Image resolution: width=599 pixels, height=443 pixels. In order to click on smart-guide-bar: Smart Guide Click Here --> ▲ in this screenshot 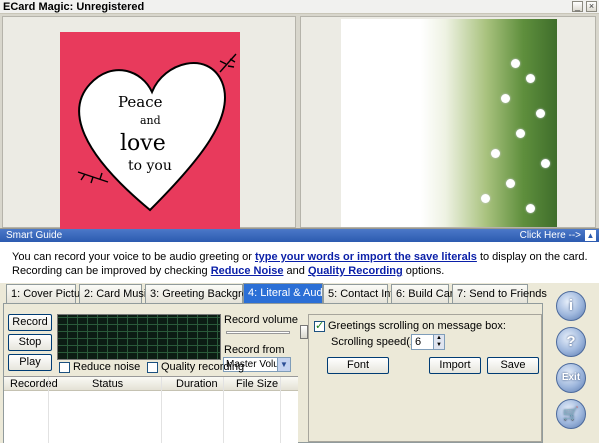, I will do `click(299, 235)`.